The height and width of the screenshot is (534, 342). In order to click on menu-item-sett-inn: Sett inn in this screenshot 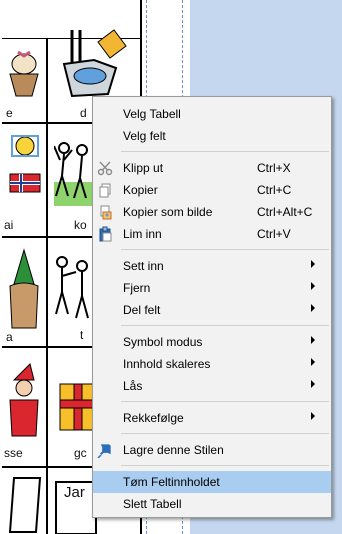, I will do `click(212, 266)`.